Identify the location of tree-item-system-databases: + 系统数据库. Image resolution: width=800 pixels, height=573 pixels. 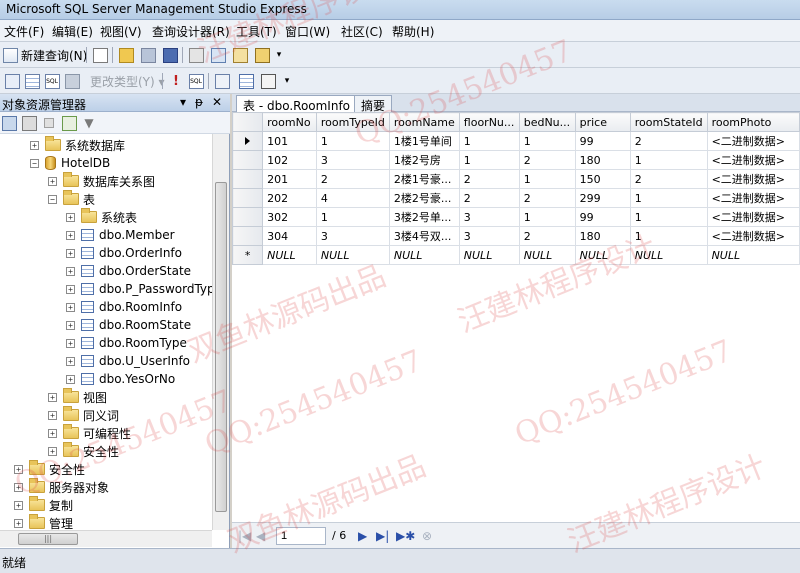
(77, 145).